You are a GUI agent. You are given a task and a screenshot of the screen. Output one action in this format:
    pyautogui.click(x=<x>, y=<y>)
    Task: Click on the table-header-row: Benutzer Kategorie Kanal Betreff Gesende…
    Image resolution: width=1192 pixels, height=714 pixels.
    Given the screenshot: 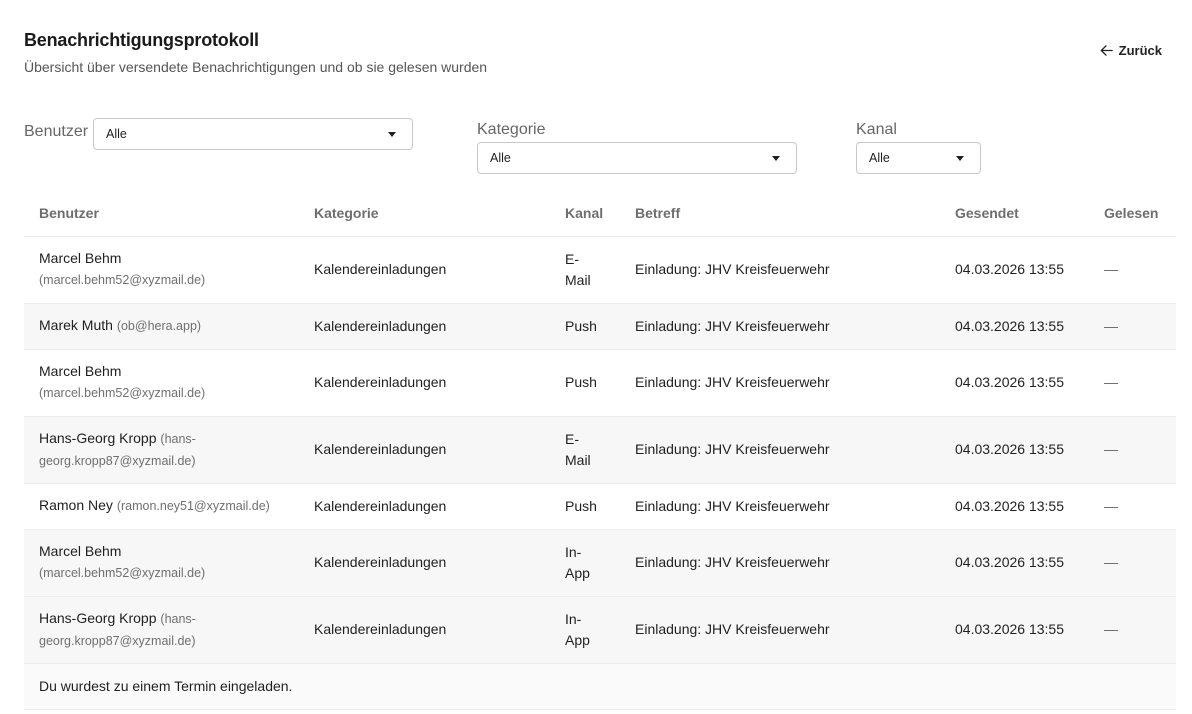 What is the action you would take?
    pyautogui.click(x=600, y=213)
    